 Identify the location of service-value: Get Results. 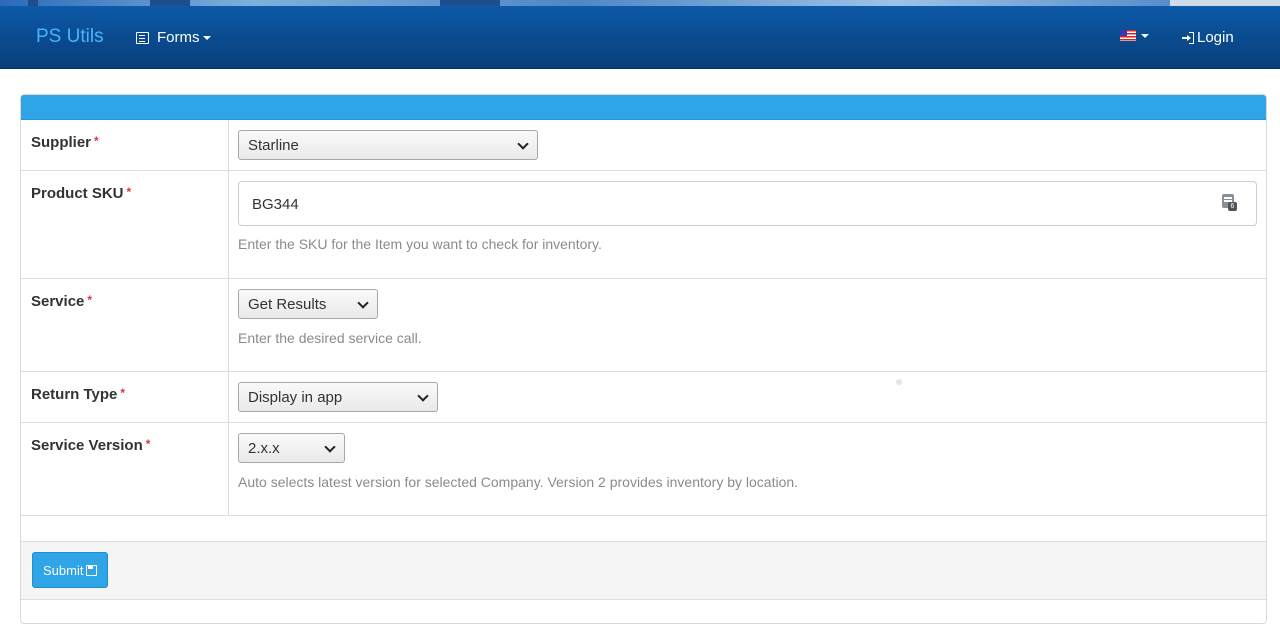
(287, 304).